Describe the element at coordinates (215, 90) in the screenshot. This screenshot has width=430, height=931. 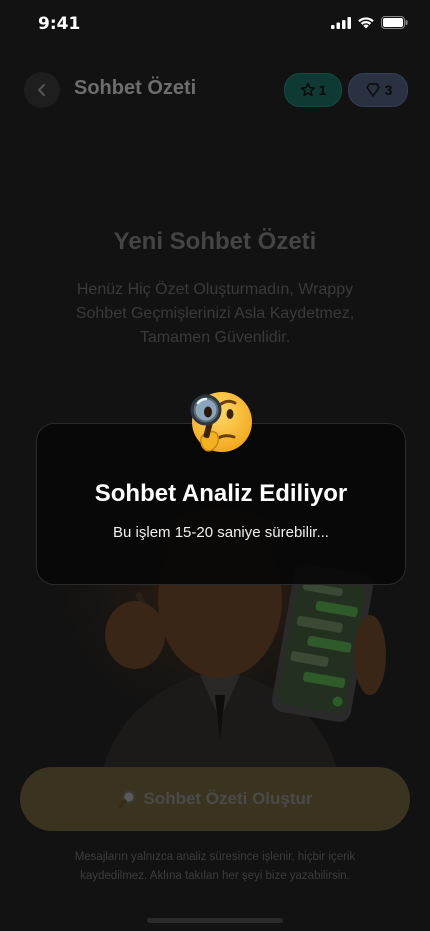
I see `header: Sohbet Özeti 1 3` at that location.